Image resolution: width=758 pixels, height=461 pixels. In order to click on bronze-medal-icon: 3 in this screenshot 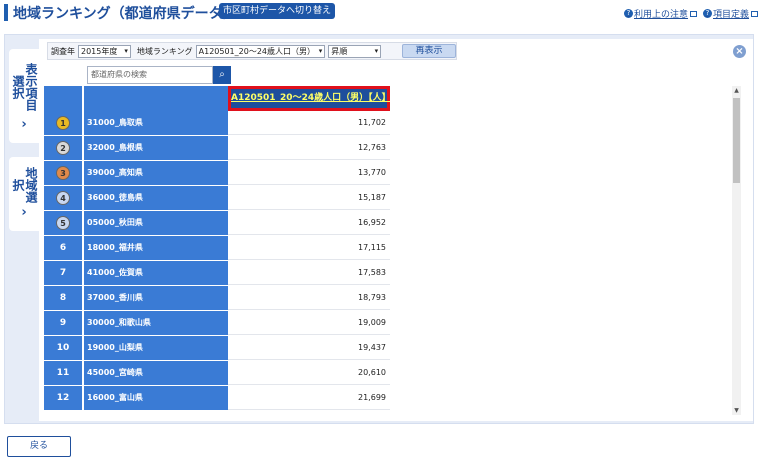, I will do `click(63, 173)`.